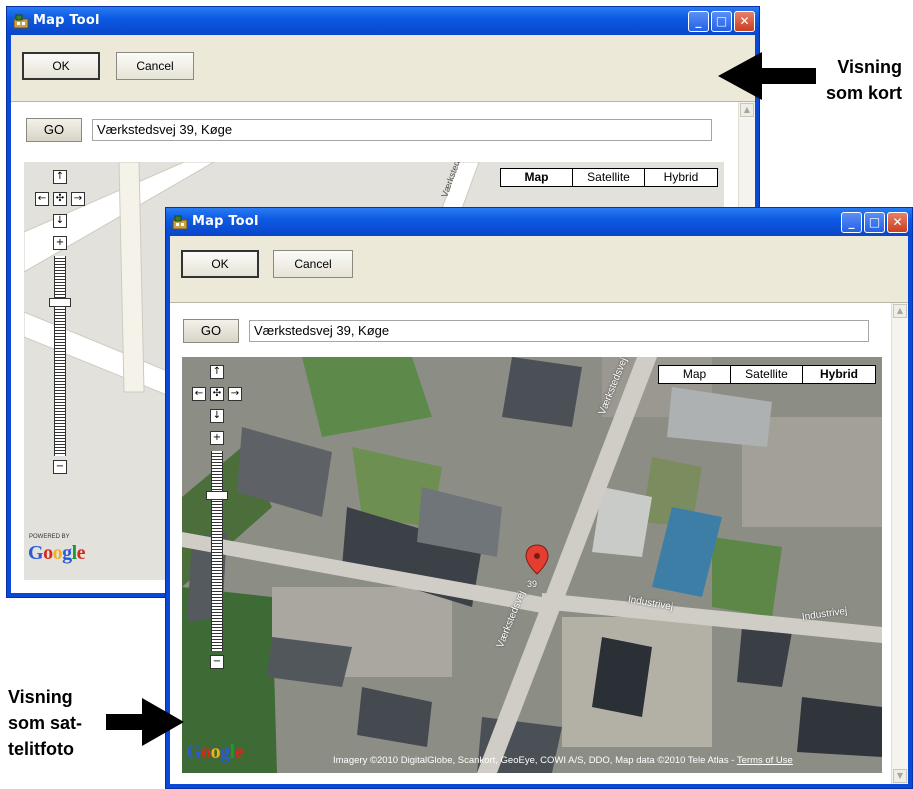  Describe the element at coordinates (767, 76) in the screenshot. I see `arrow-right-icon` at that location.